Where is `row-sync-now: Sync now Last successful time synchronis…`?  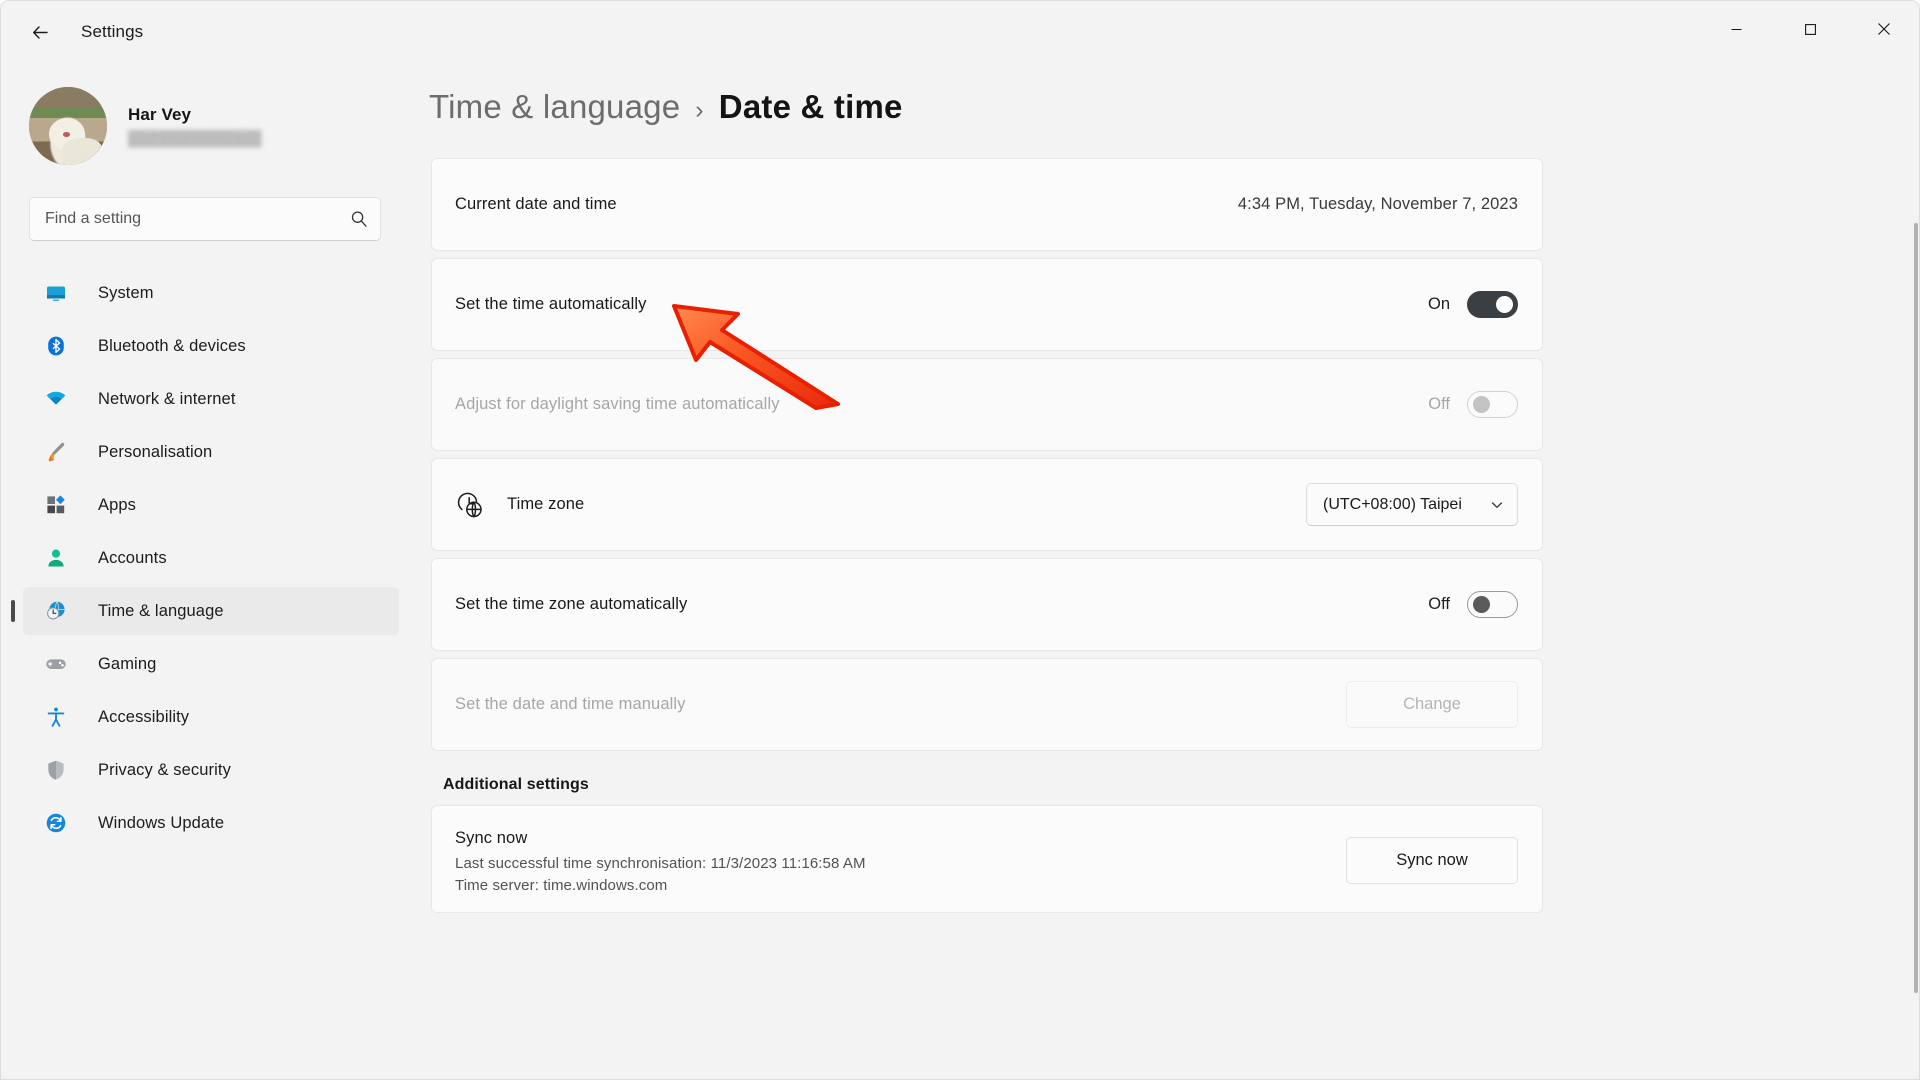 row-sync-now: Sync now Last successful time synchronis… is located at coordinates (987, 859).